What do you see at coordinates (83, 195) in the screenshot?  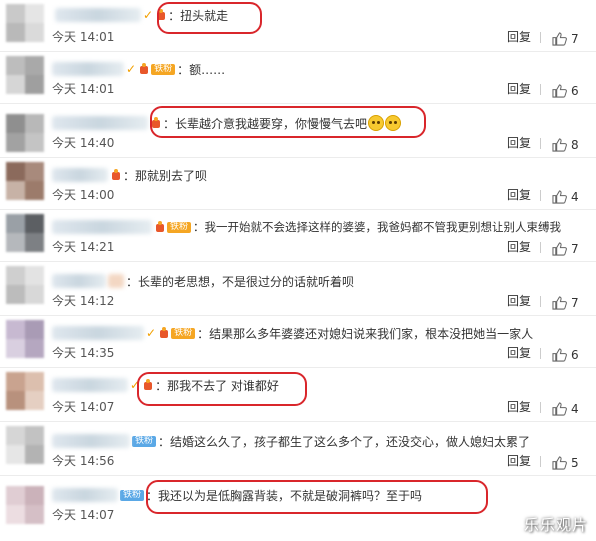 I see `comment-time: 今天 14:00` at bounding box center [83, 195].